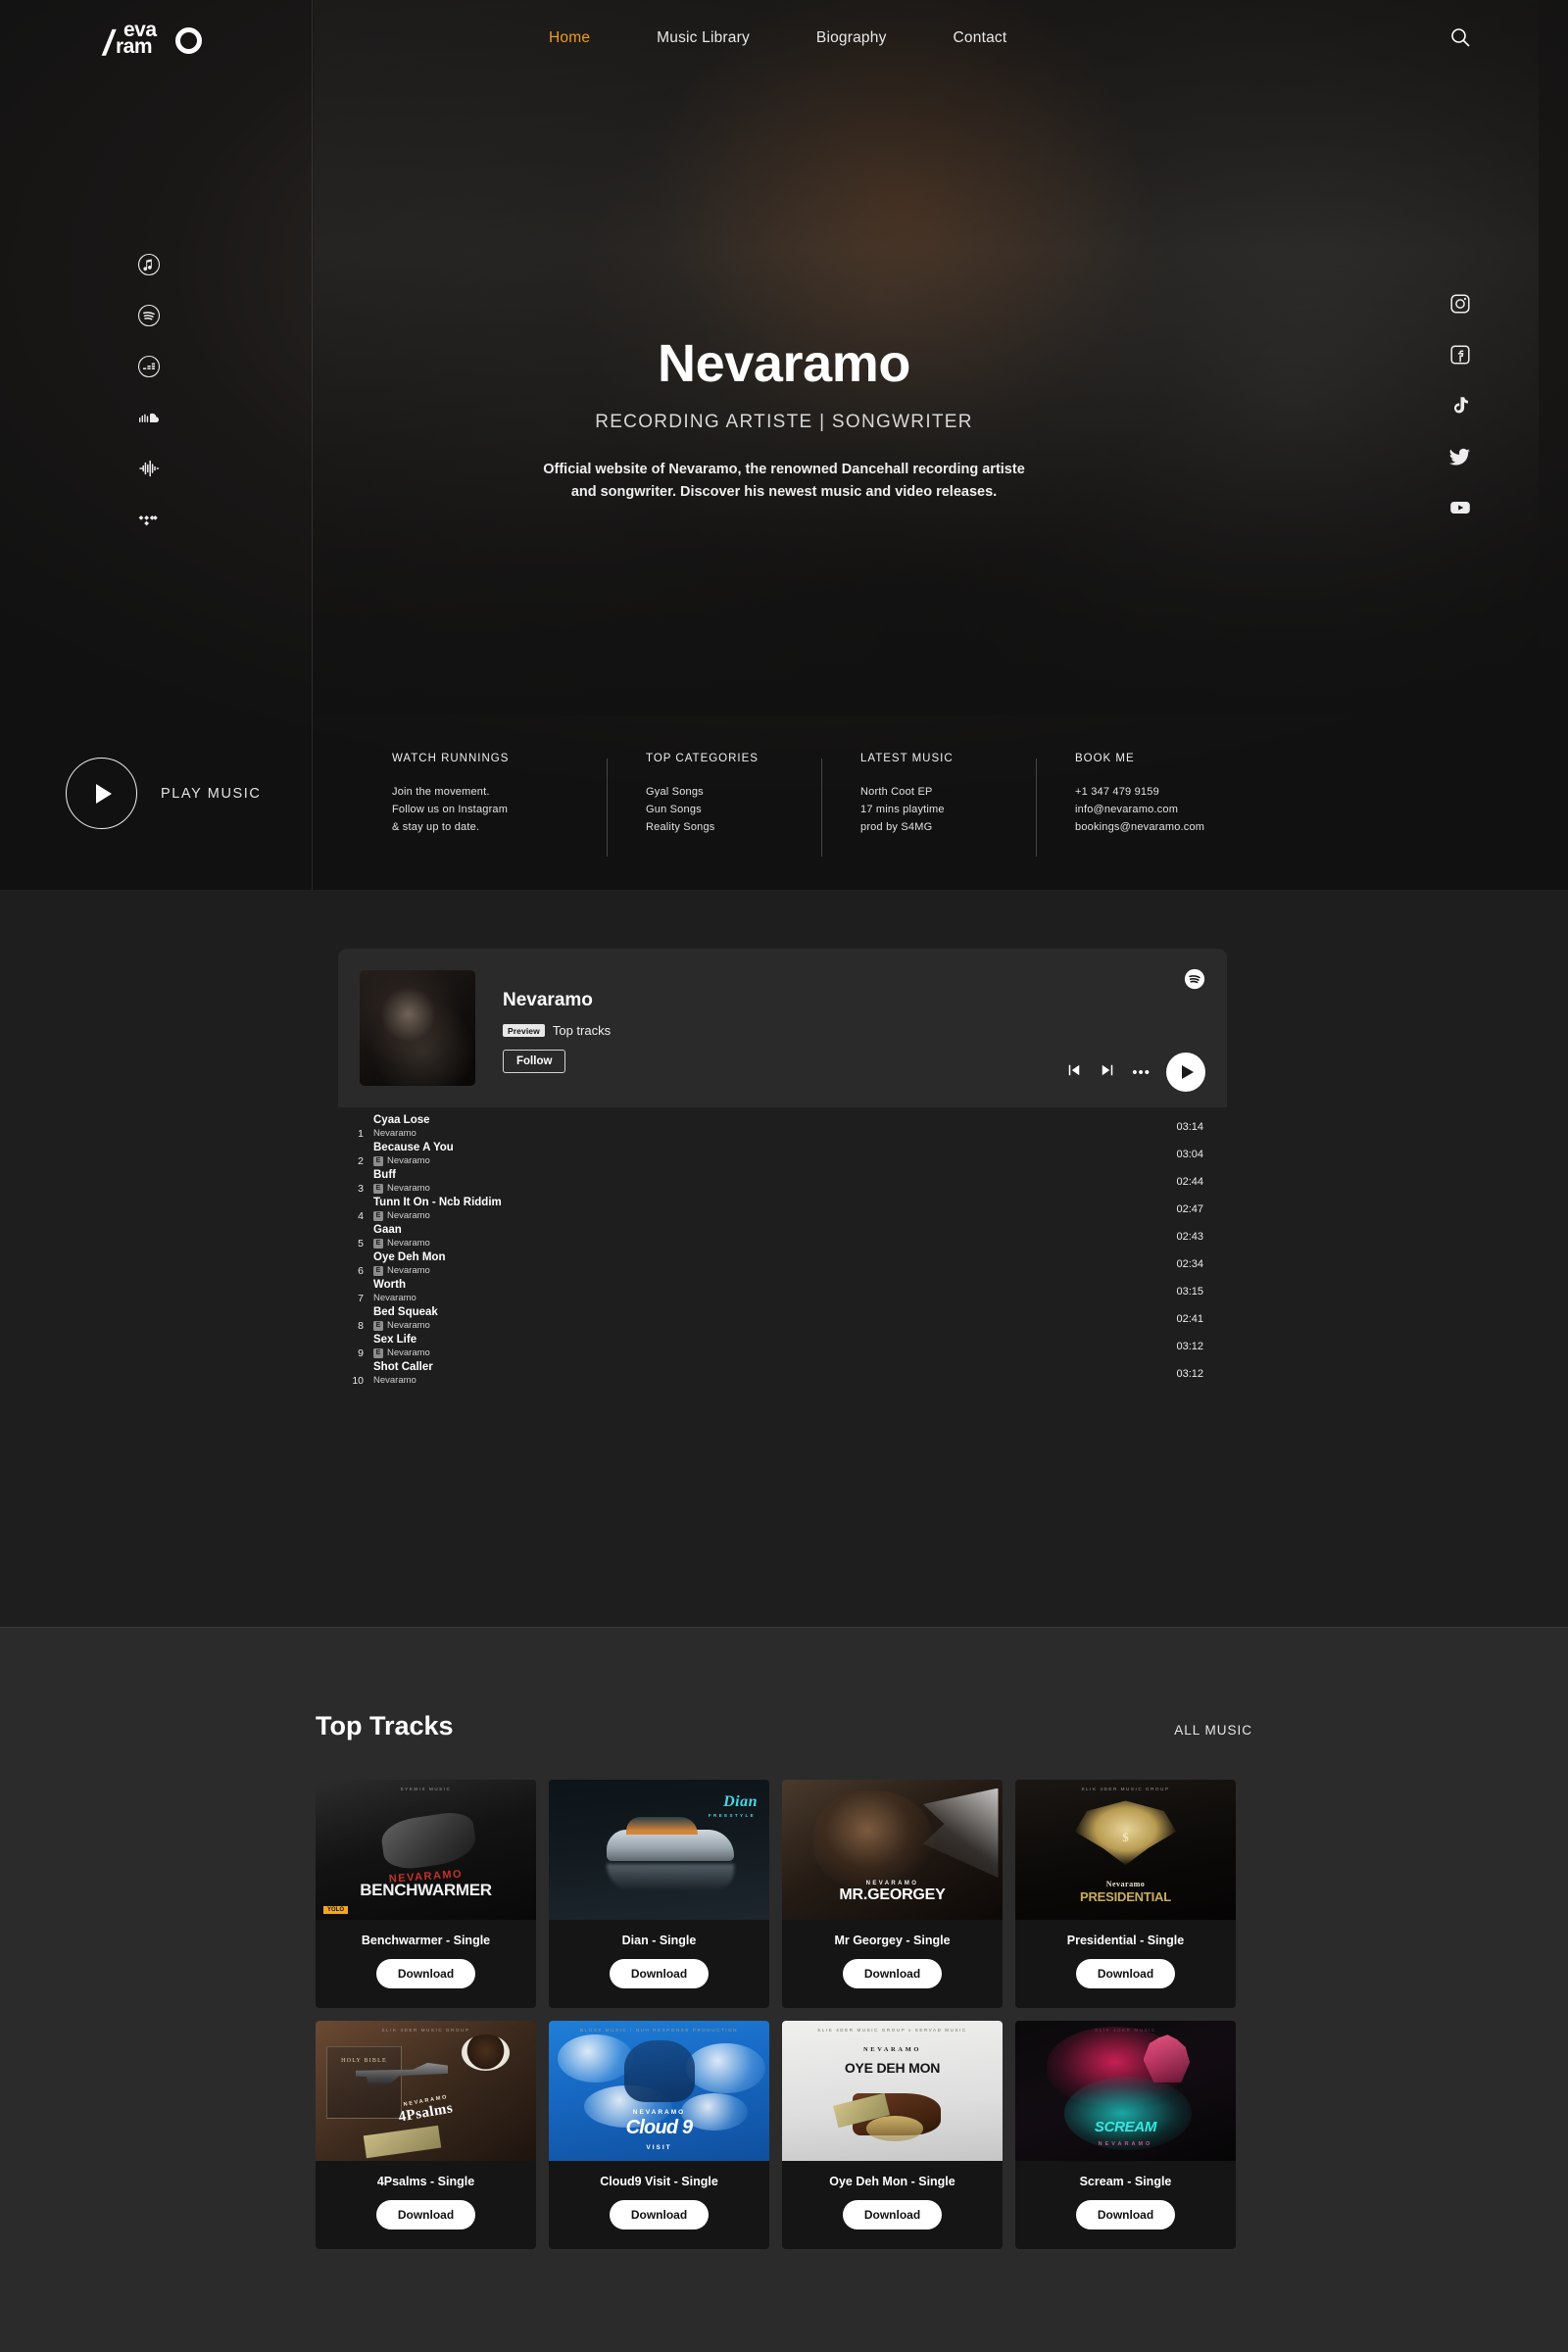 Image resolution: width=1568 pixels, height=2352 pixels. I want to click on skip-next-icon, so click(1107, 1072).